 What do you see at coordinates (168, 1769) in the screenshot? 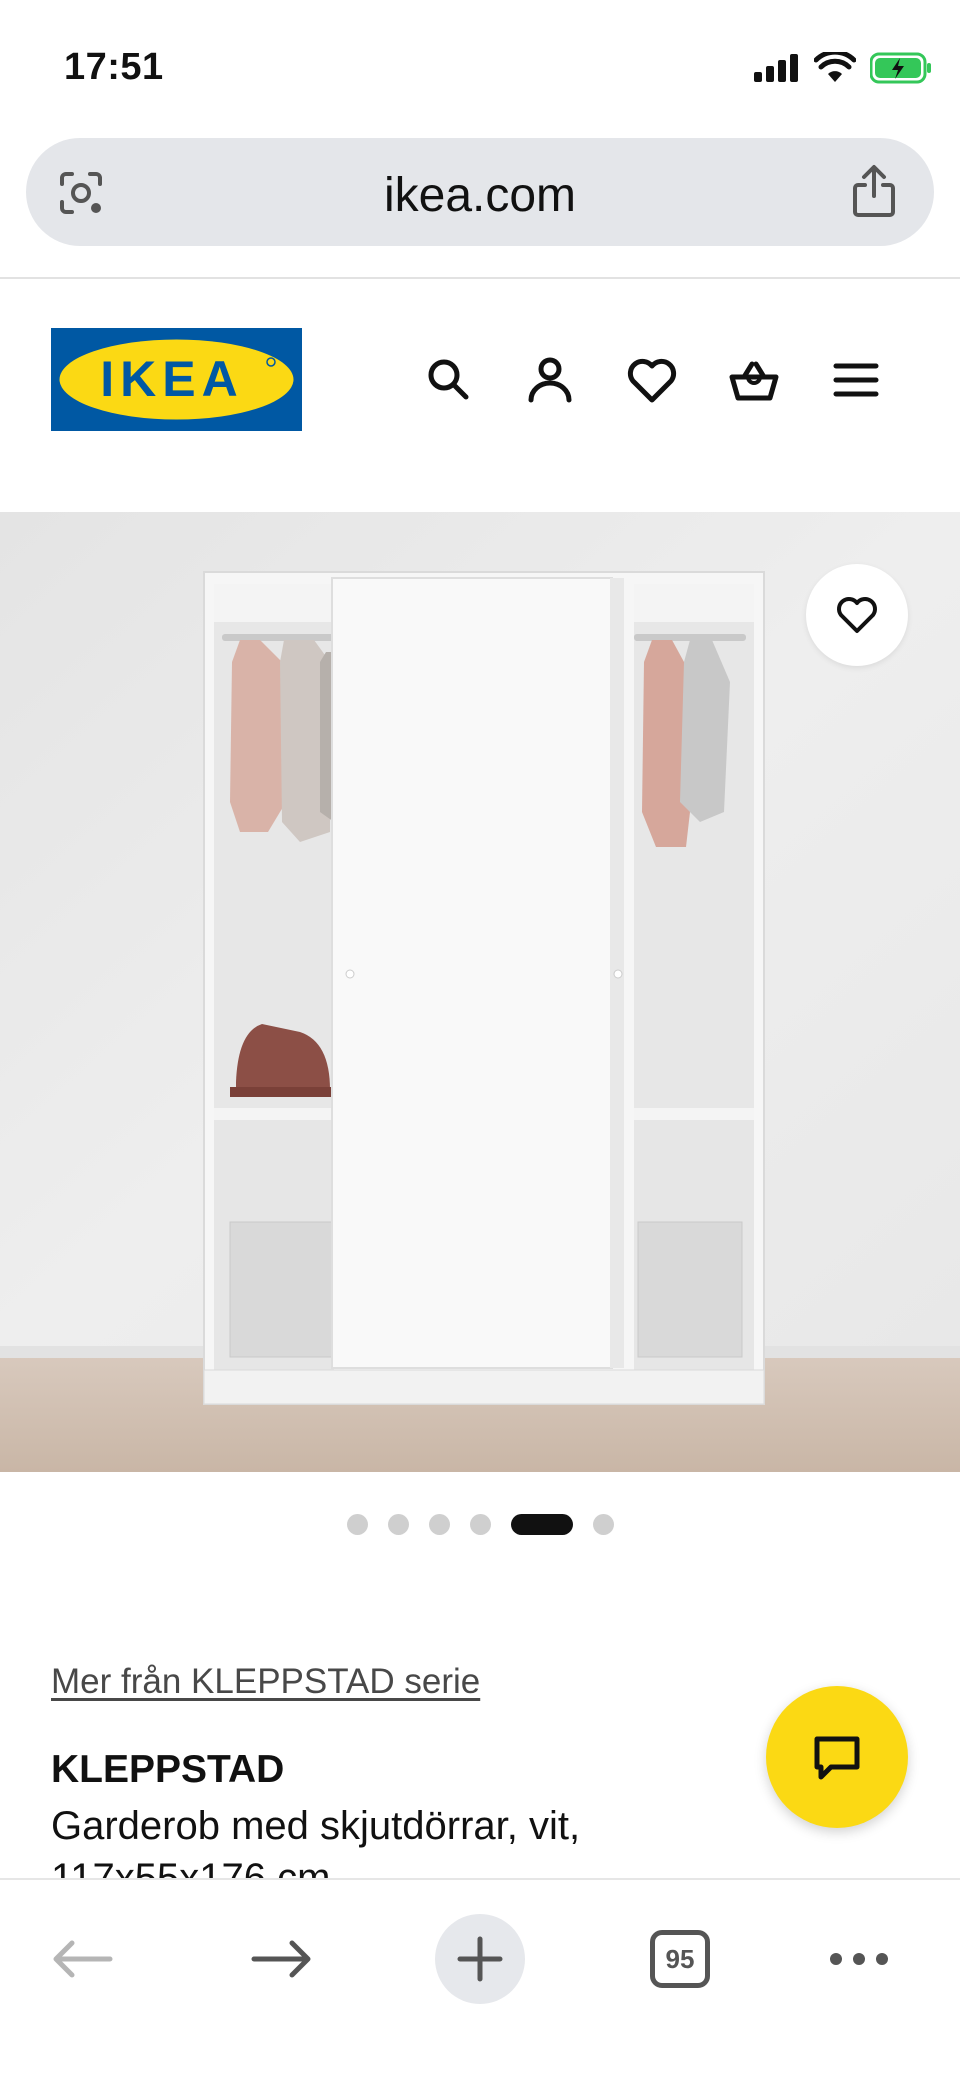
I see `product-name: KLEPPSTAD` at bounding box center [168, 1769].